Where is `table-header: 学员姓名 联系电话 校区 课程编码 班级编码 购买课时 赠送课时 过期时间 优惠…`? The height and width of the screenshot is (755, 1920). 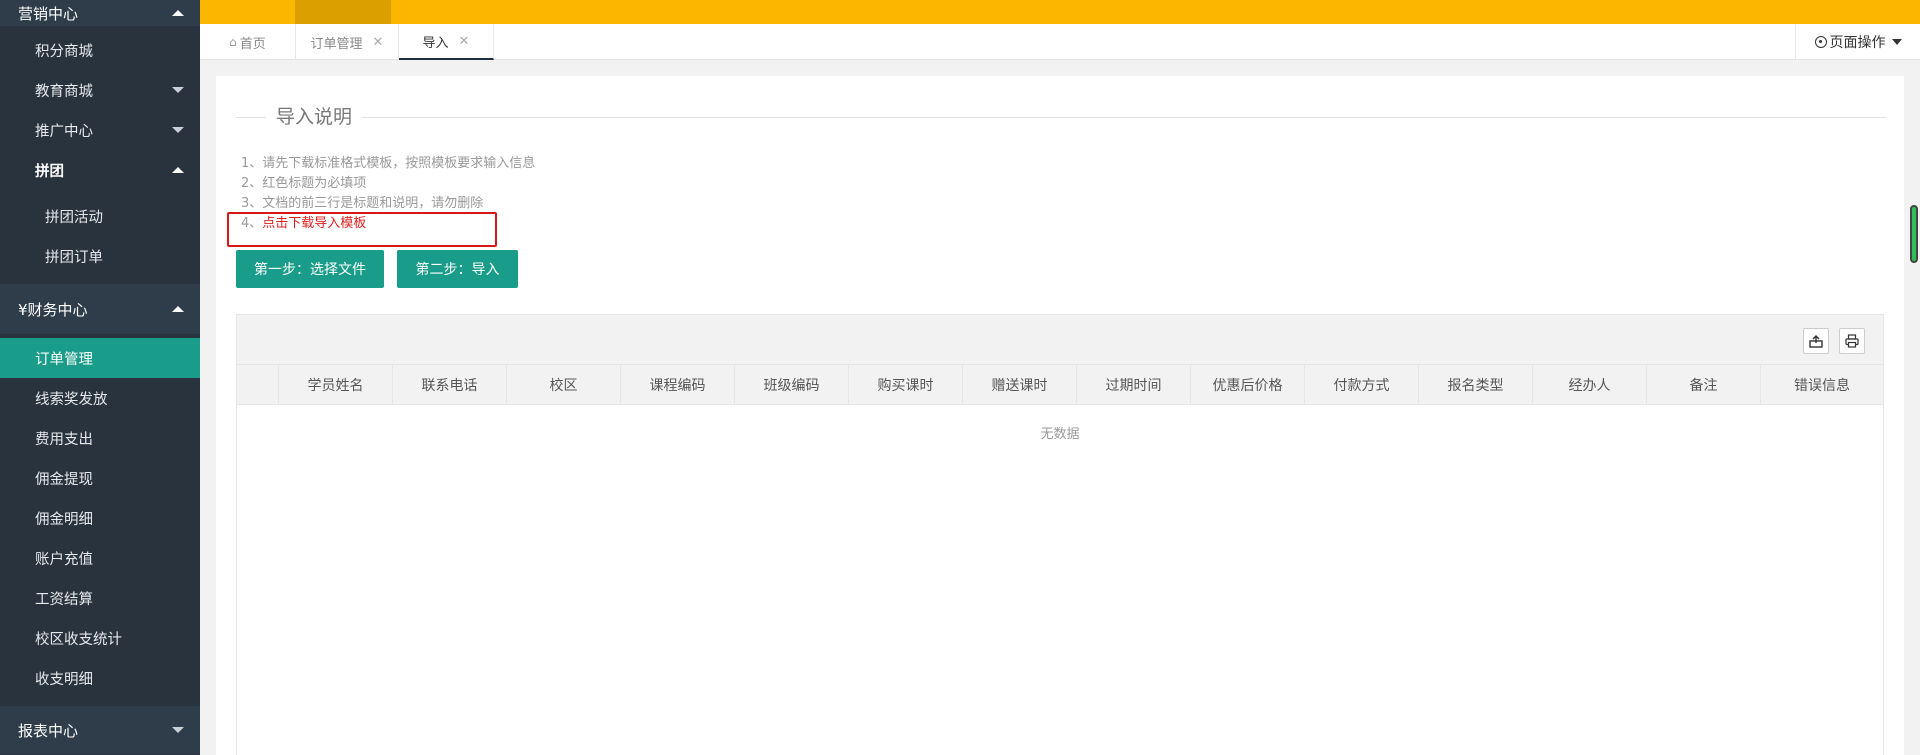
table-header: 学员姓名 联系电话 校区 课程编码 班级编码 购买课时 赠送课时 过期时间 优惠… is located at coordinates (1060, 385).